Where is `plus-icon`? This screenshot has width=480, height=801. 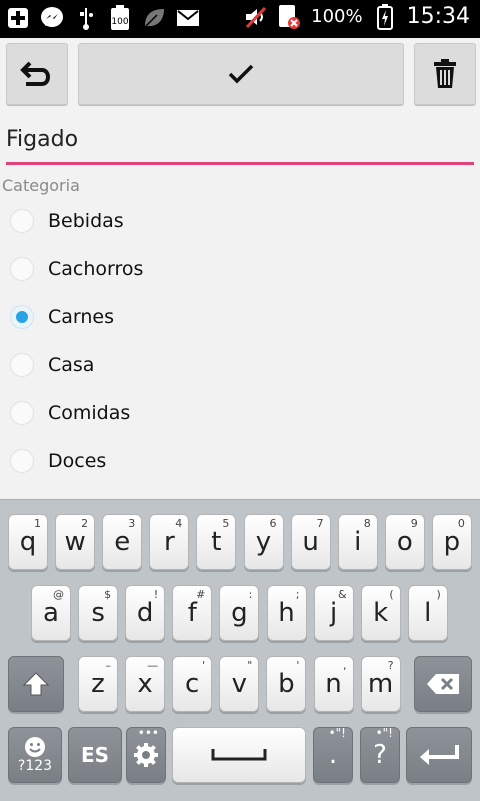 plus-icon is located at coordinates (18, 18).